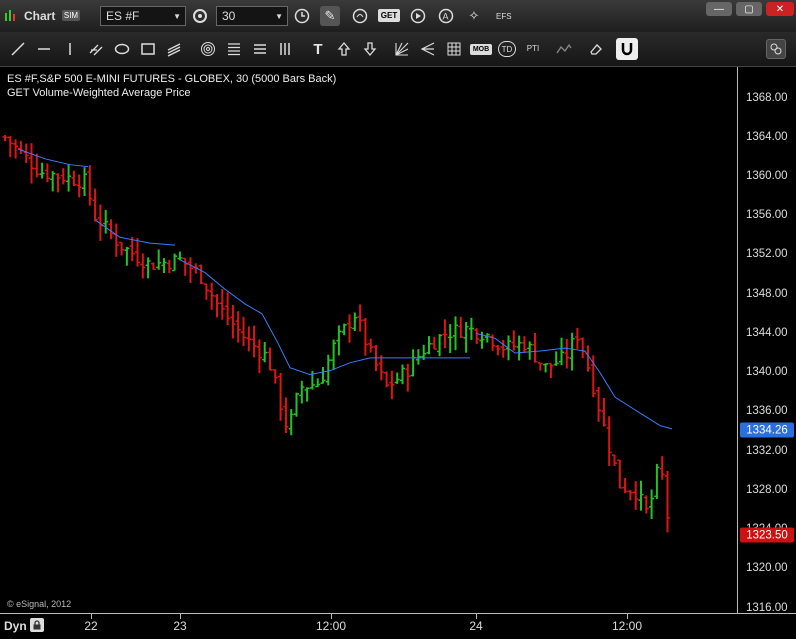 Image resolution: width=796 pixels, height=639 pixels. Describe the element at coordinates (767, 176) in the screenshot. I see `price-tick: 1360.00` at that location.